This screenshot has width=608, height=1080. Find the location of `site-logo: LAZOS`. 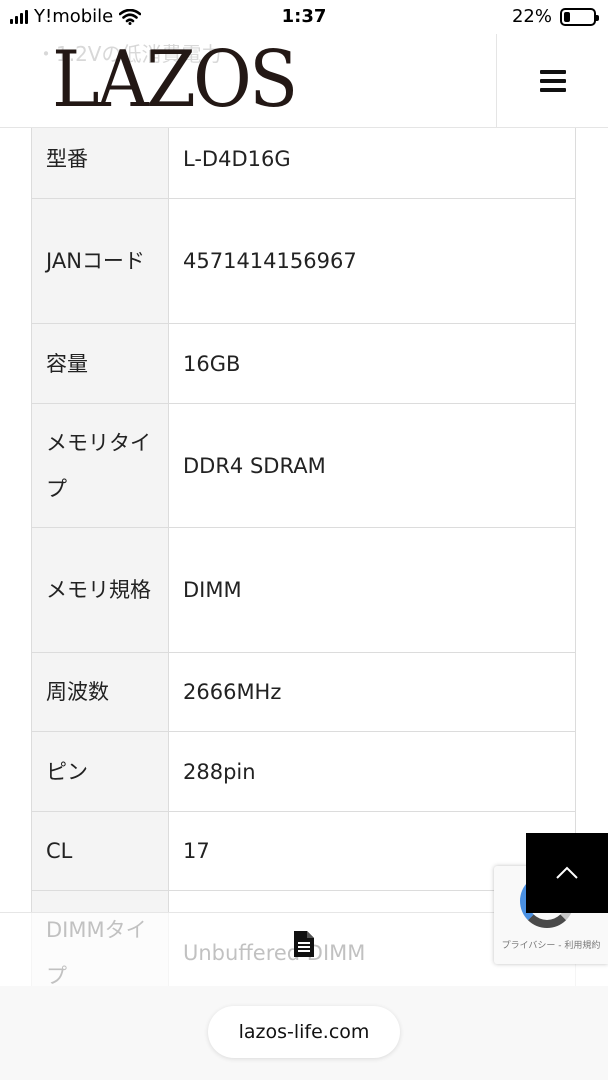

site-logo: LAZOS is located at coordinates (175, 80).